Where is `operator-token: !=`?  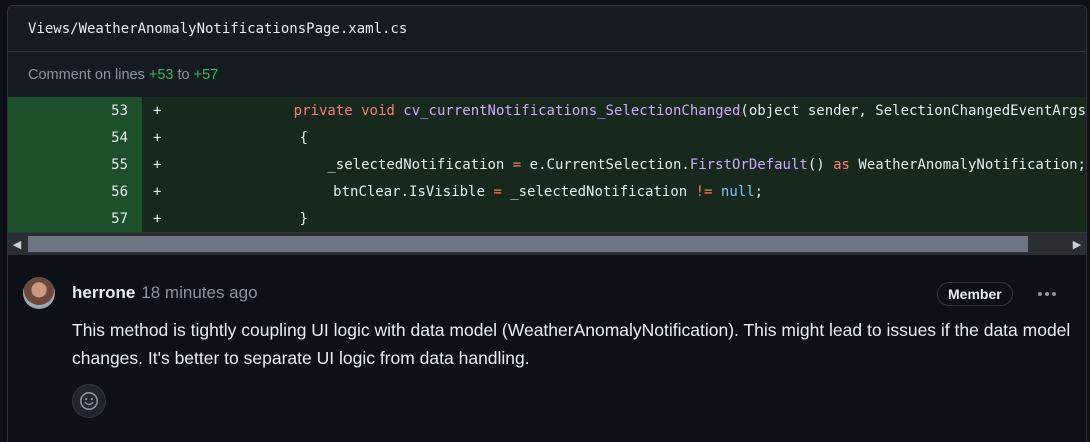 operator-token: != is located at coordinates (704, 191).